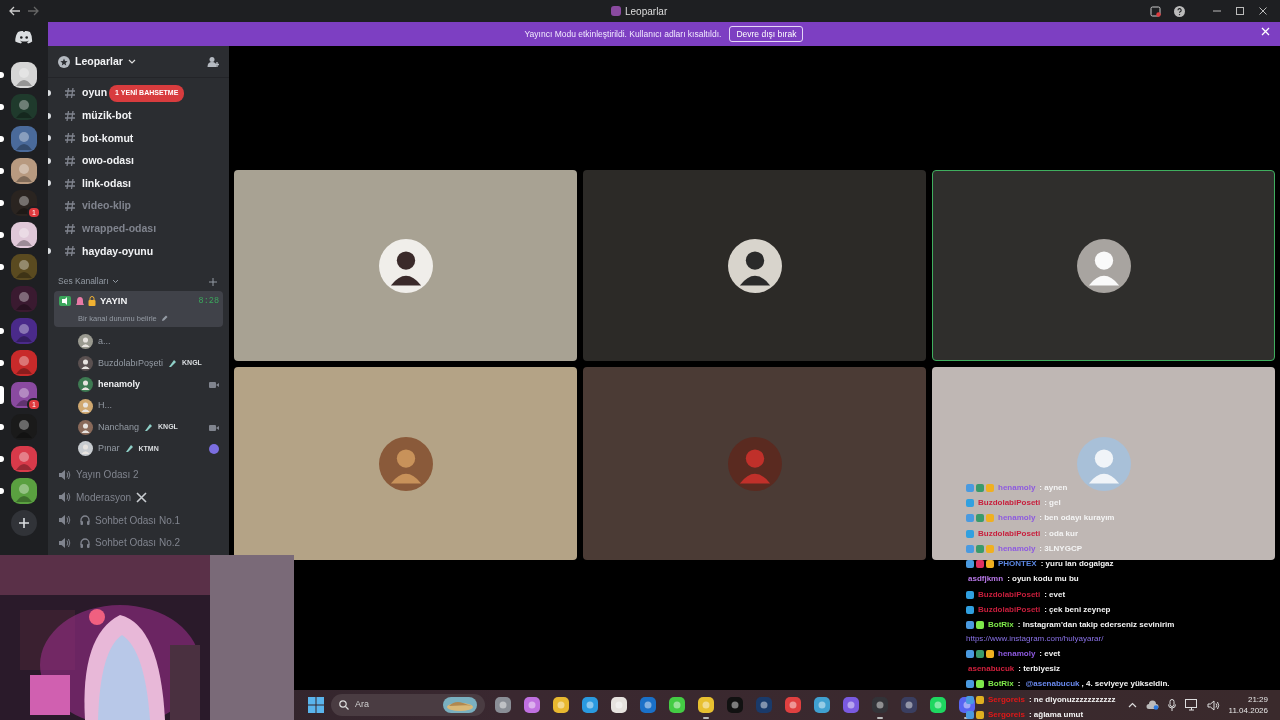 The width and height of the screenshot is (1280, 720). Describe the element at coordinates (1213, 705) in the screenshot. I see `volume-icon` at that location.